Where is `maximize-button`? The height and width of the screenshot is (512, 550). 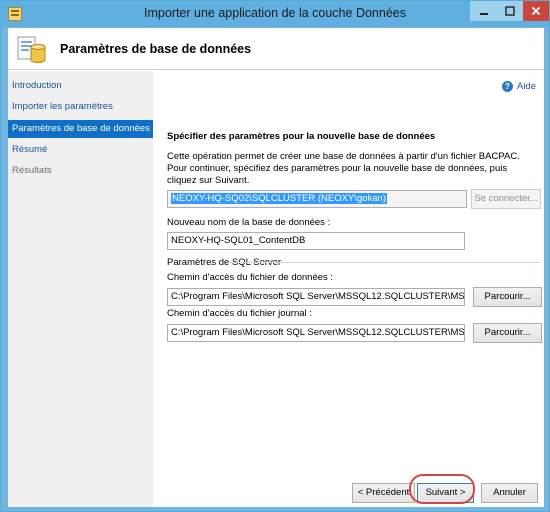
maximize-button is located at coordinates (510, 11).